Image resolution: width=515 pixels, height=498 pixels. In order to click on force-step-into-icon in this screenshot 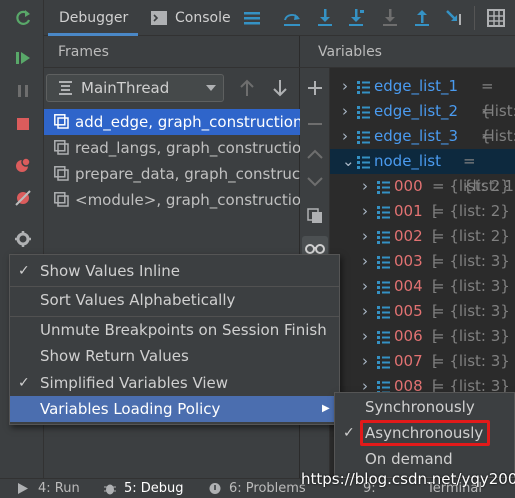, I will do `click(390, 18)`.